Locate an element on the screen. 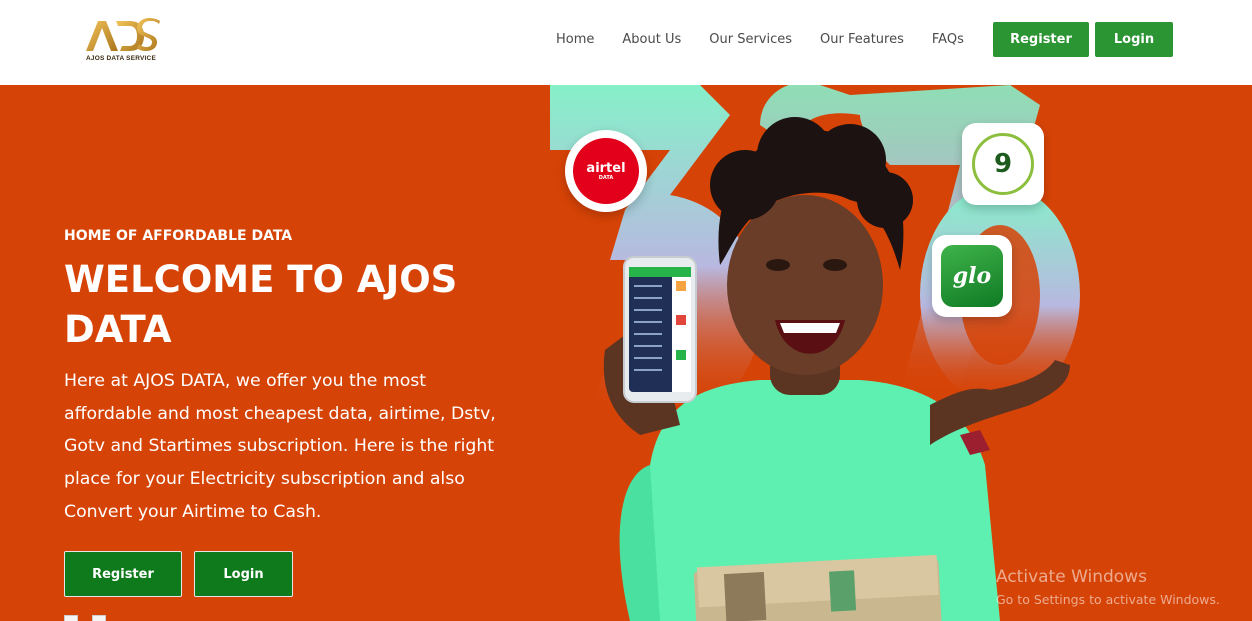  9mobile-logo-icon: 9 is located at coordinates (1003, 164).